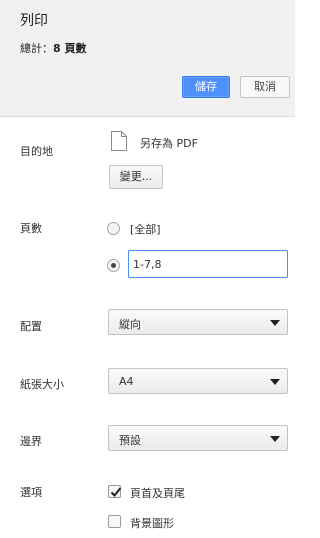 The height and width of the screenshot is (538, 320). What do you see at coordinates (152, 523) in the screenshot?
I see `background-graphics-label: 背景圖形` at bounding box center [152, 523].